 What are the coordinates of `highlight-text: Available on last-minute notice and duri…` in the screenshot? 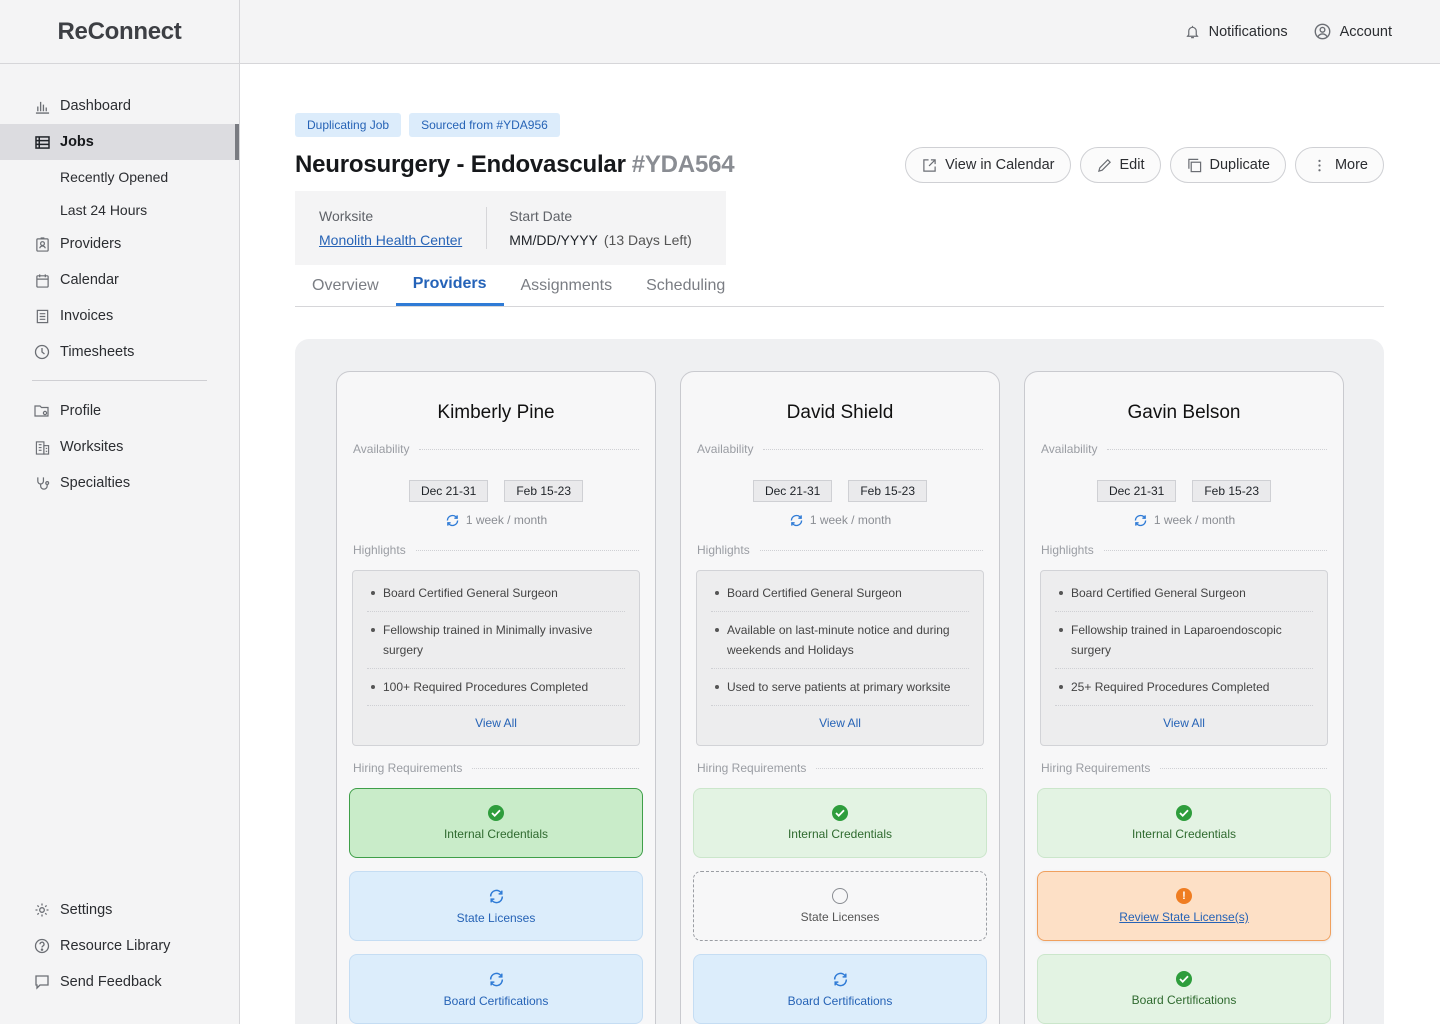 It's located at (838, 640).